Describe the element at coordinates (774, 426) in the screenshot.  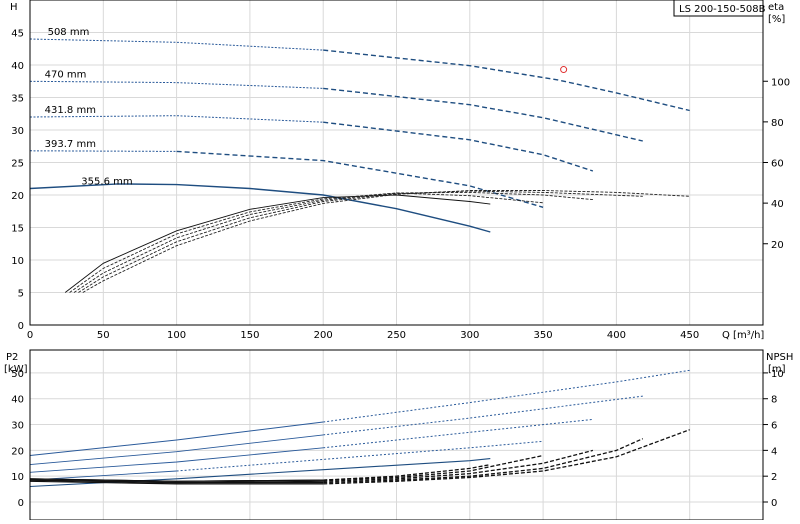
I see `npsh-tick-label: 6` at that location.